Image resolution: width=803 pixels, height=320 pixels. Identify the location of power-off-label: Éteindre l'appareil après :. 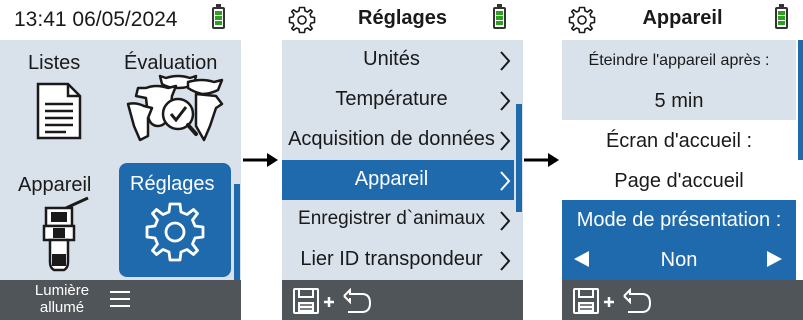
(679, 60).